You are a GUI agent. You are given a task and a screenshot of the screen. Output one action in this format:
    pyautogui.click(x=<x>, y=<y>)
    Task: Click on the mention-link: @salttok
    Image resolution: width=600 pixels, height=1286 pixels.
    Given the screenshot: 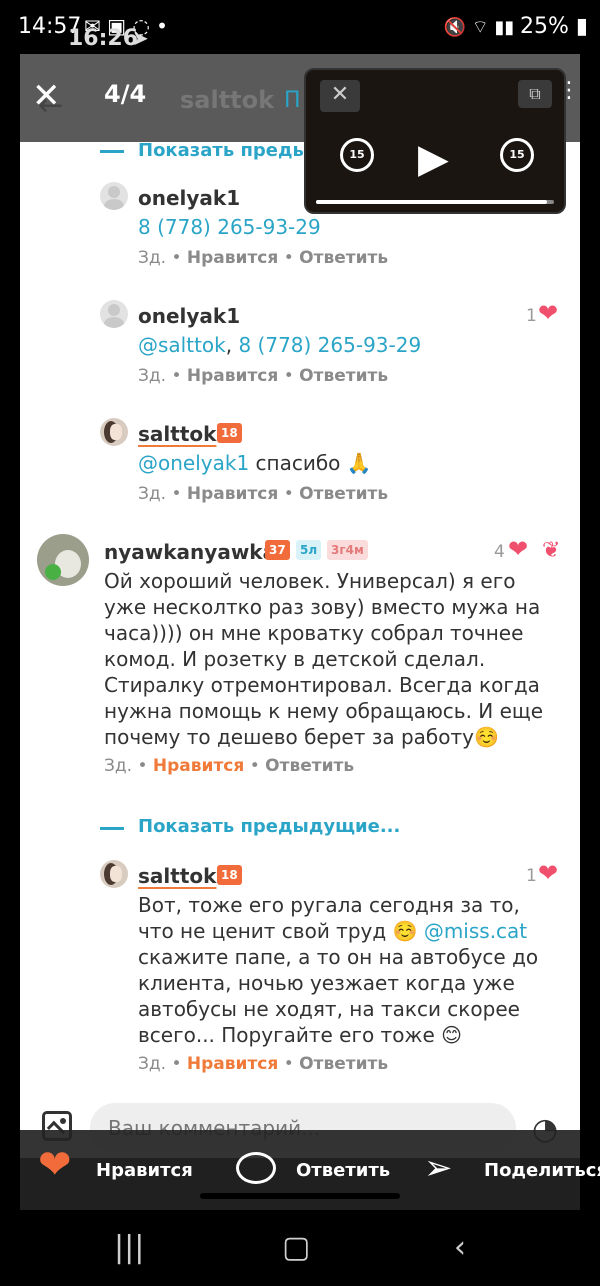 What is the action you would take?
    pyautogui.click(x=182, y=345)
    